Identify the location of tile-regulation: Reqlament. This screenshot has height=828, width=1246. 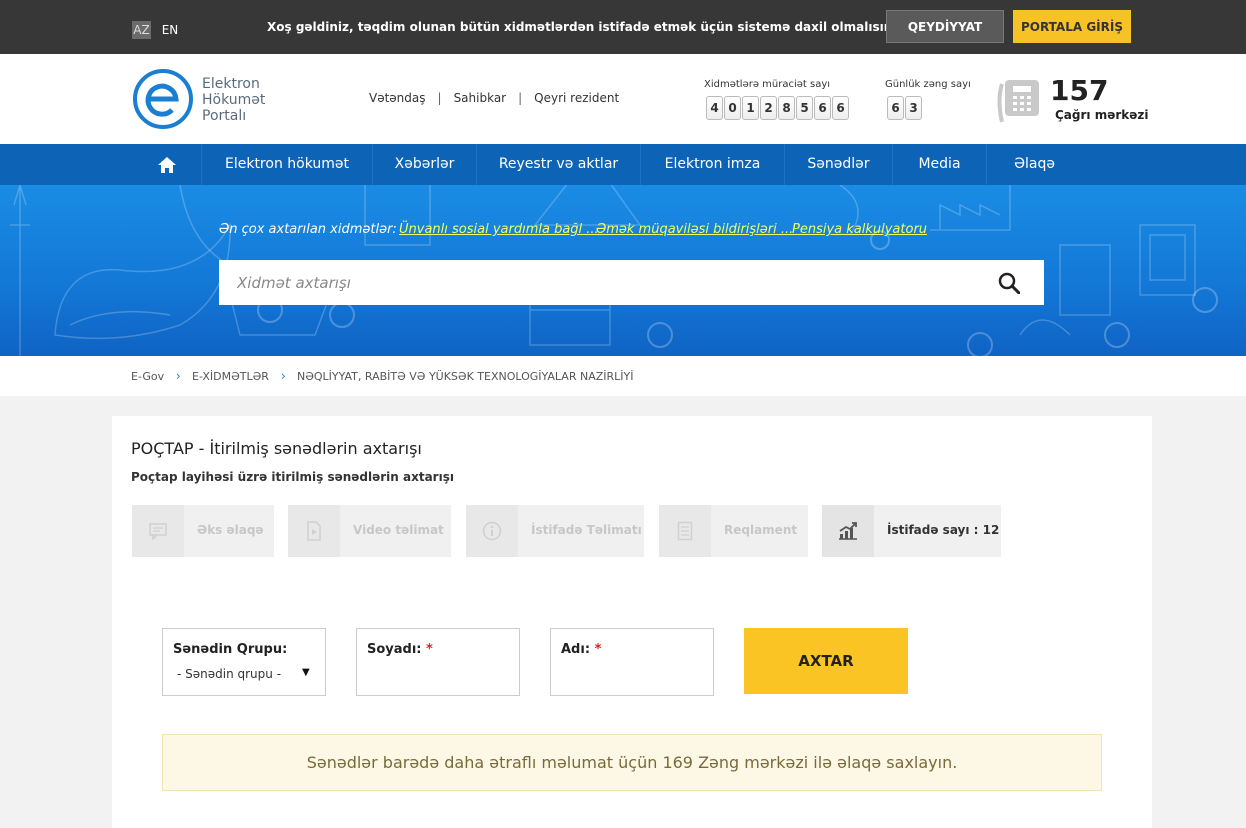
(733, 531).